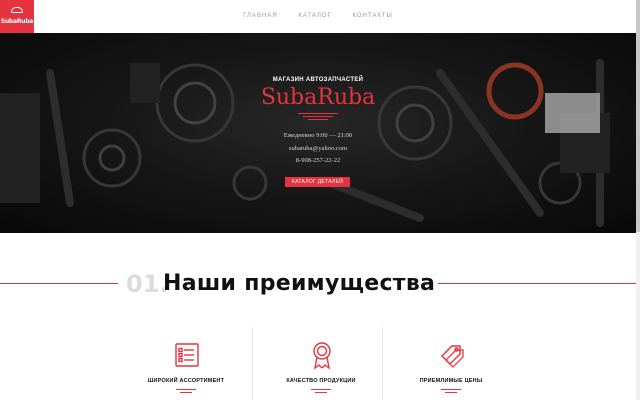 The width and height of the screenshot is (640, 400). I want to click on title-underline-decoration, so click(318, 117).